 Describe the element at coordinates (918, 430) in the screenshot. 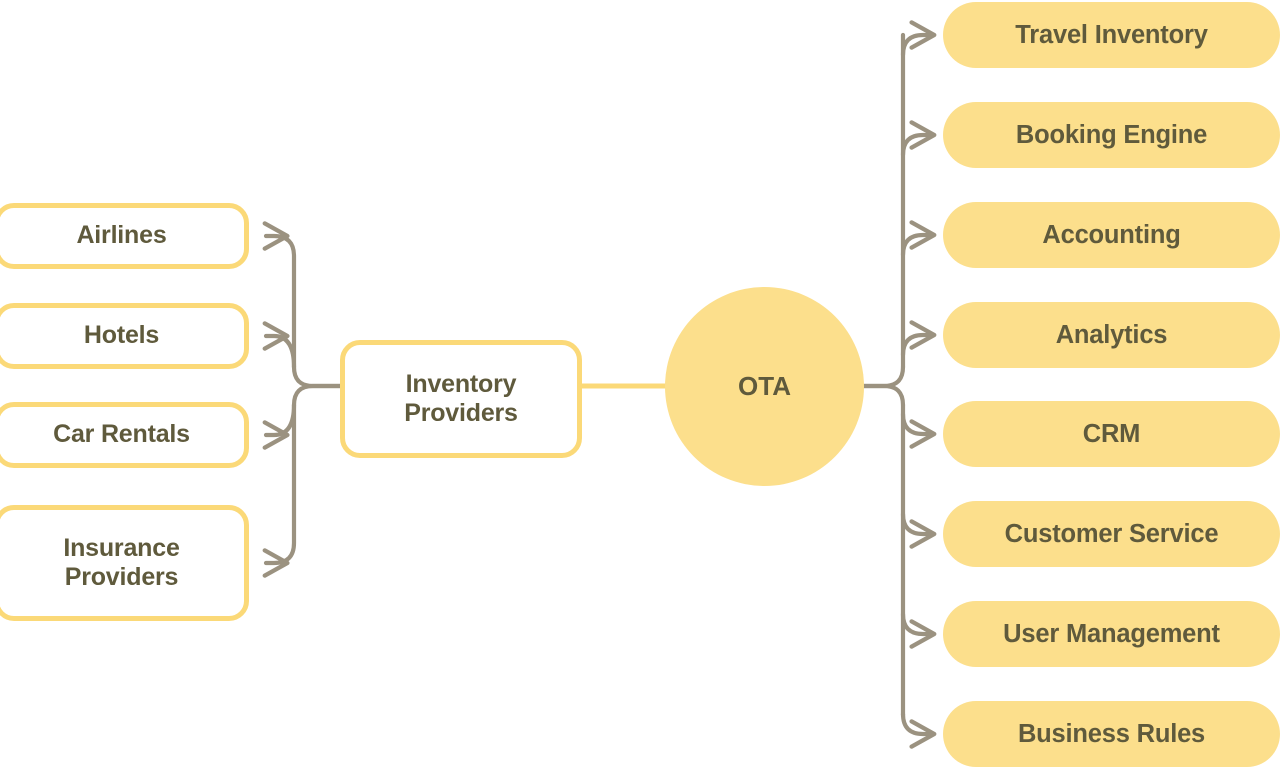

I see `right-branch-crm` at that location.